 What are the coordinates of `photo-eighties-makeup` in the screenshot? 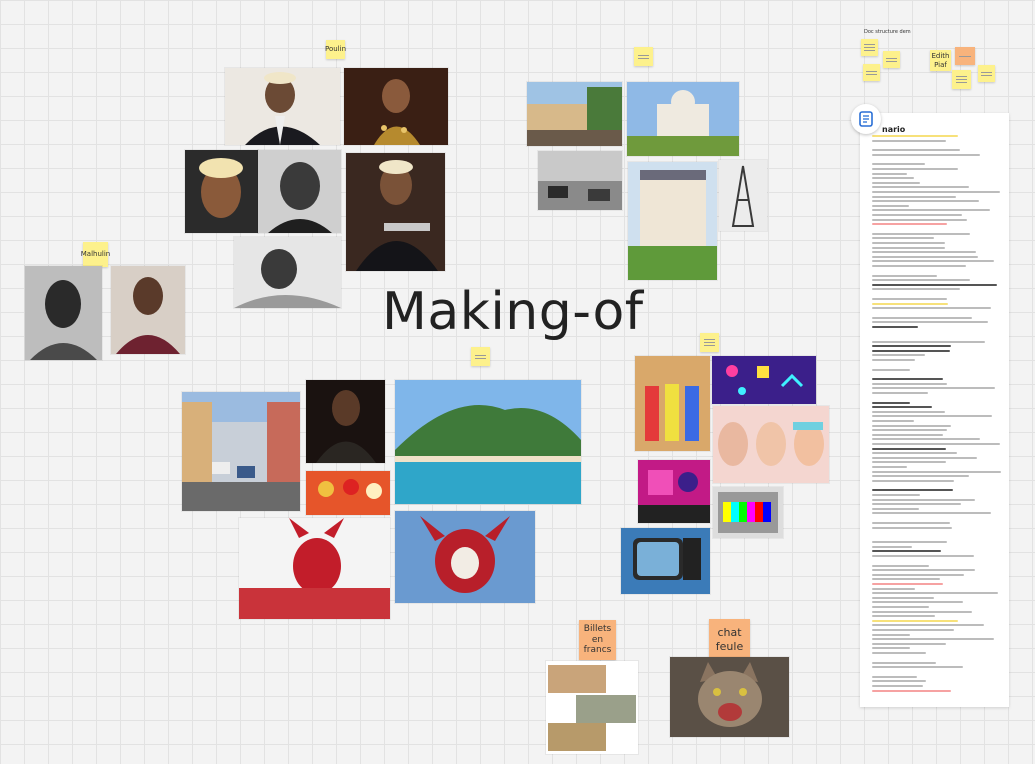 It's located at (771, 444).